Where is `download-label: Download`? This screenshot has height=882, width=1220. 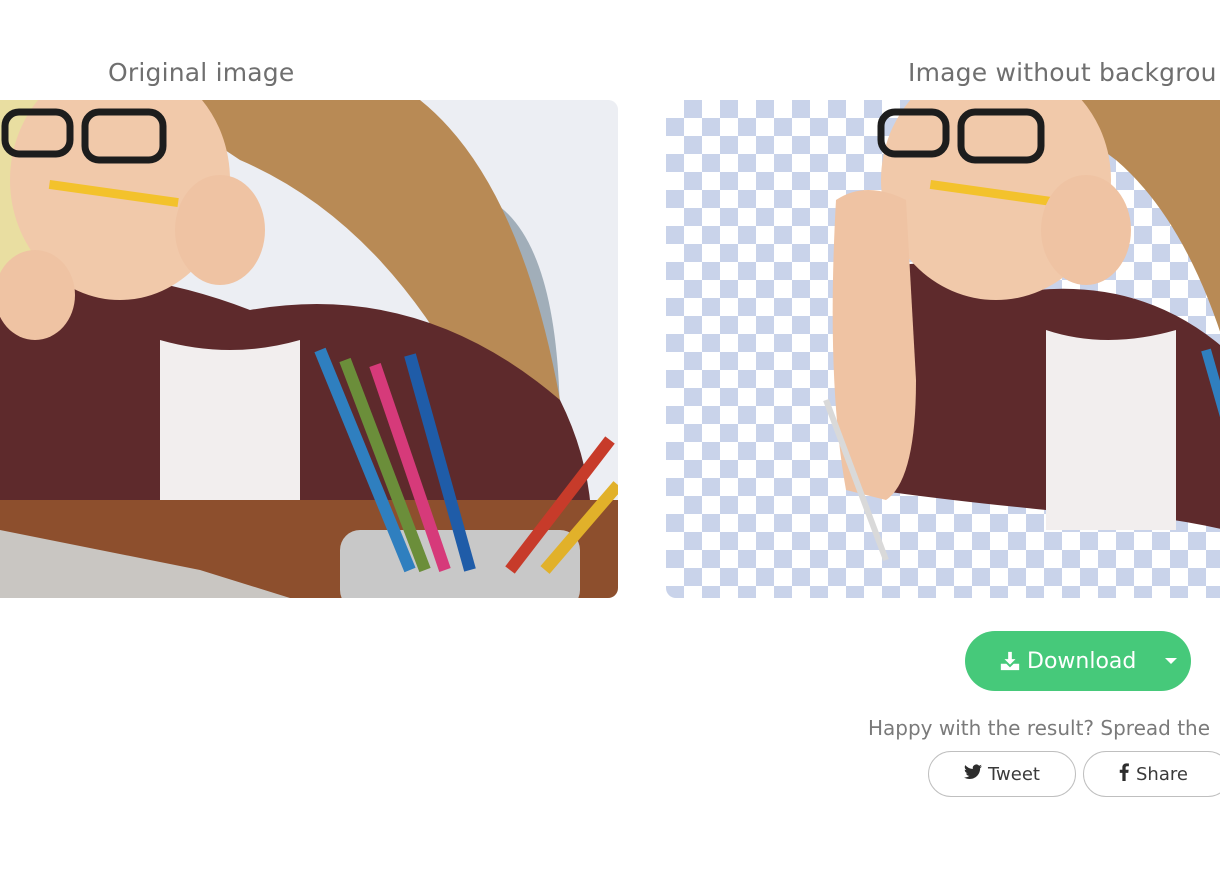
download-label: Download is located at coordinates (1082, 661).